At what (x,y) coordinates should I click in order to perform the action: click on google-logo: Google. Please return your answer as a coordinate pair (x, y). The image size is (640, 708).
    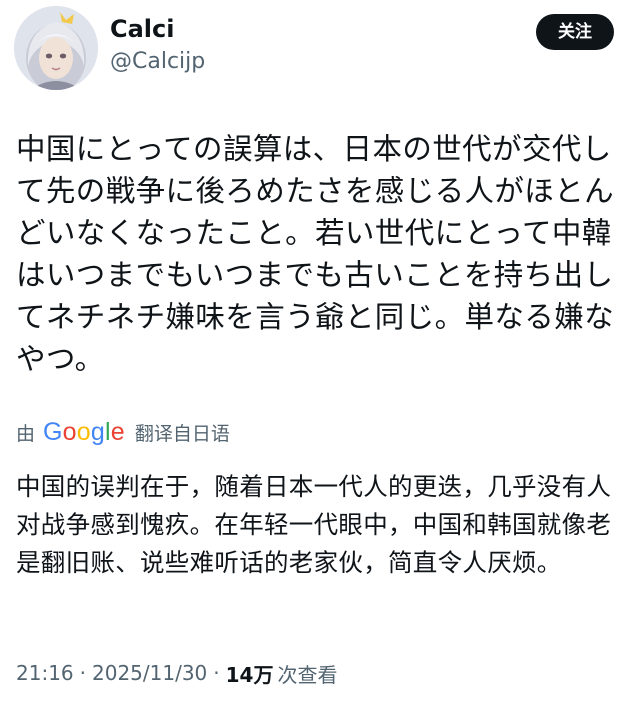
    Looking at the image, I should click on (84, 431).